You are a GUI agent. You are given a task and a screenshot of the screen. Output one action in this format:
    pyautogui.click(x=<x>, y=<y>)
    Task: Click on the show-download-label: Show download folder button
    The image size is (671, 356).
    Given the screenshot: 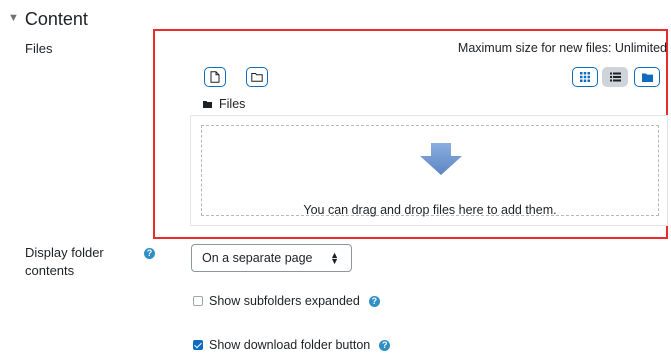 What is the action you would take?
    pyautogui.click(x=289, y=345)
    